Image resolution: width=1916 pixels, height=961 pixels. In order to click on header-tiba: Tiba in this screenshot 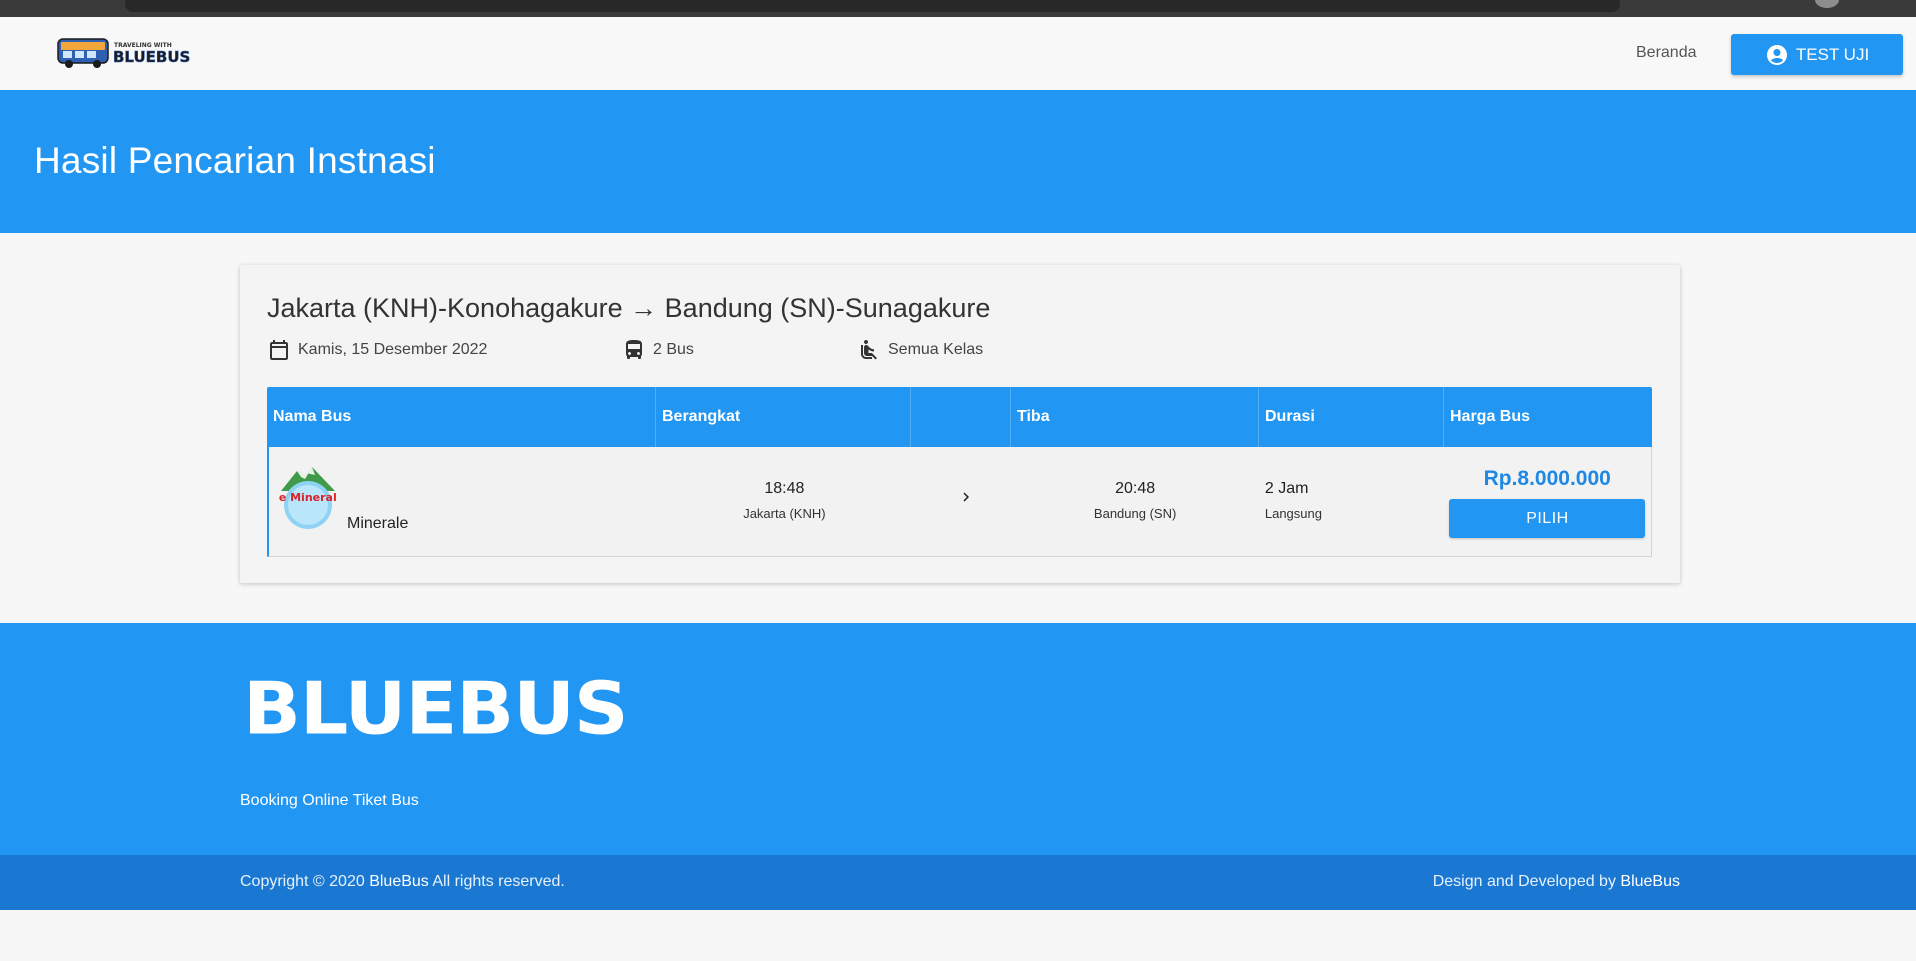, I will do `click(1135, 417)`.